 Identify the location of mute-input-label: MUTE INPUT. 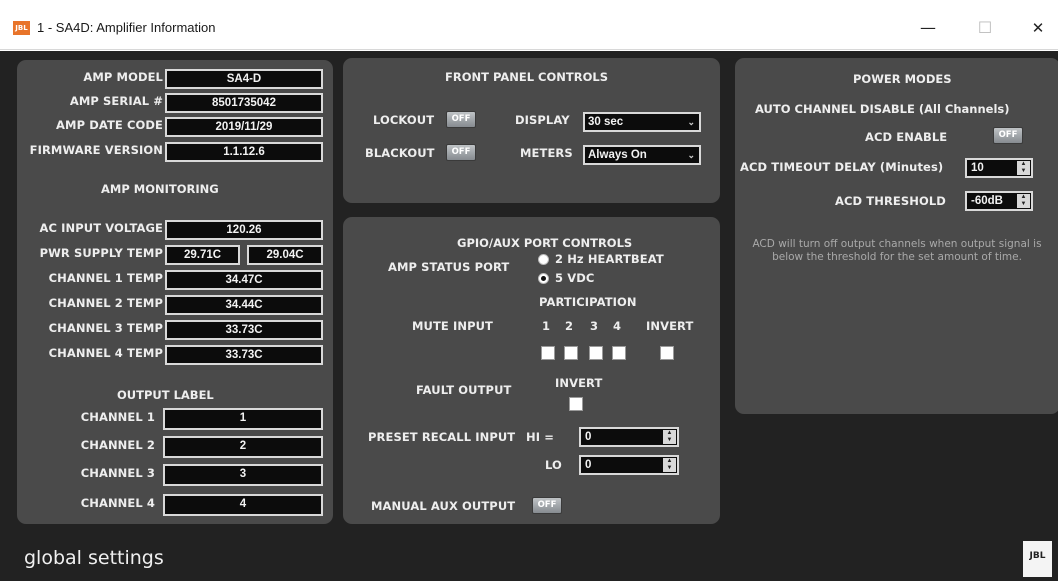
(453, 326).